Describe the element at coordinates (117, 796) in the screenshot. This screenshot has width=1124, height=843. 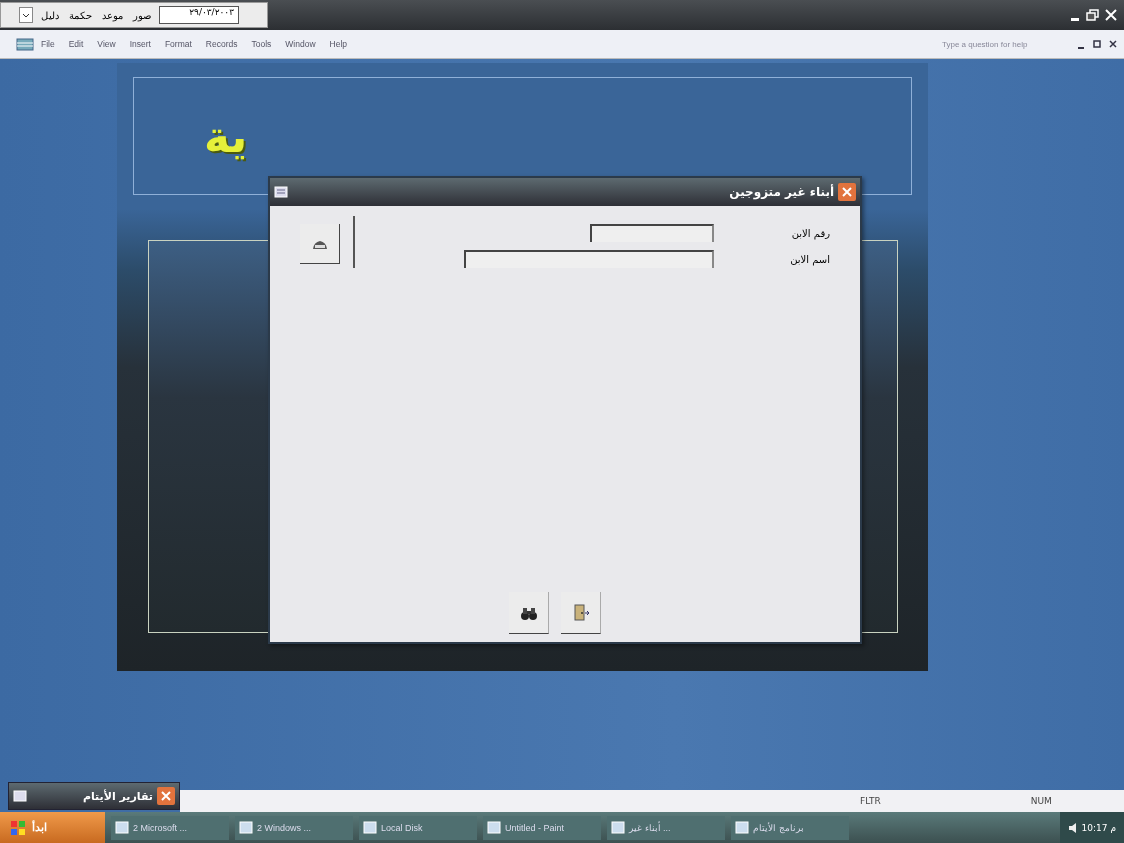
I see `window-title: تقارير الأيتام` at that location.